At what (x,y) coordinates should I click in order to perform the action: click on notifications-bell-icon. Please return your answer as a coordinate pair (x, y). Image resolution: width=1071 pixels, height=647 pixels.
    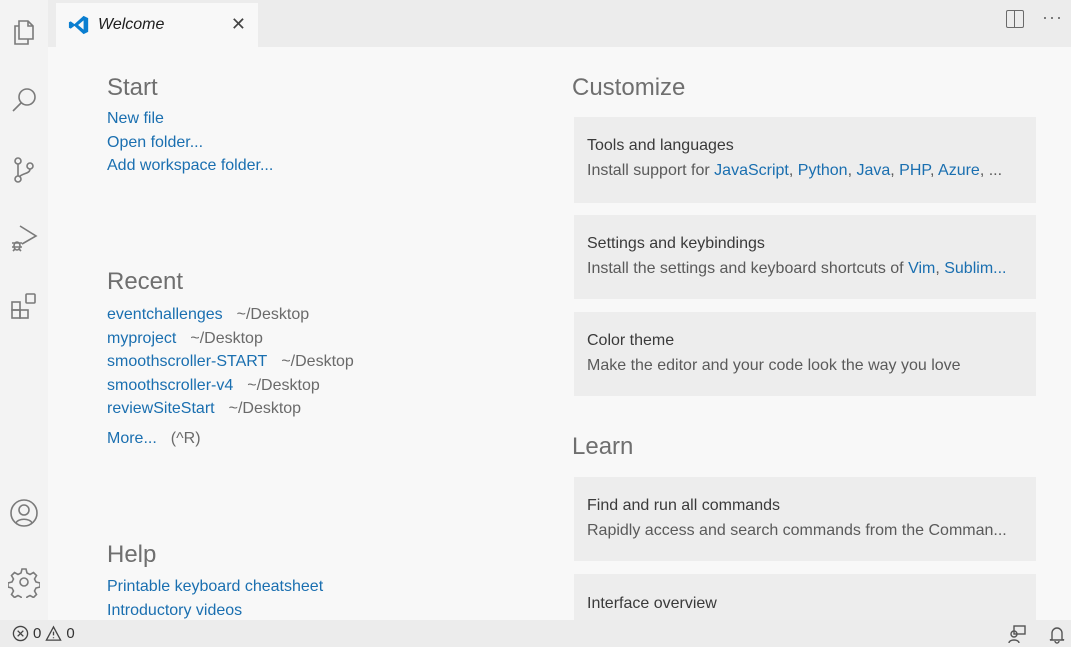
    Looking at the image, I should click on (1057, 634).